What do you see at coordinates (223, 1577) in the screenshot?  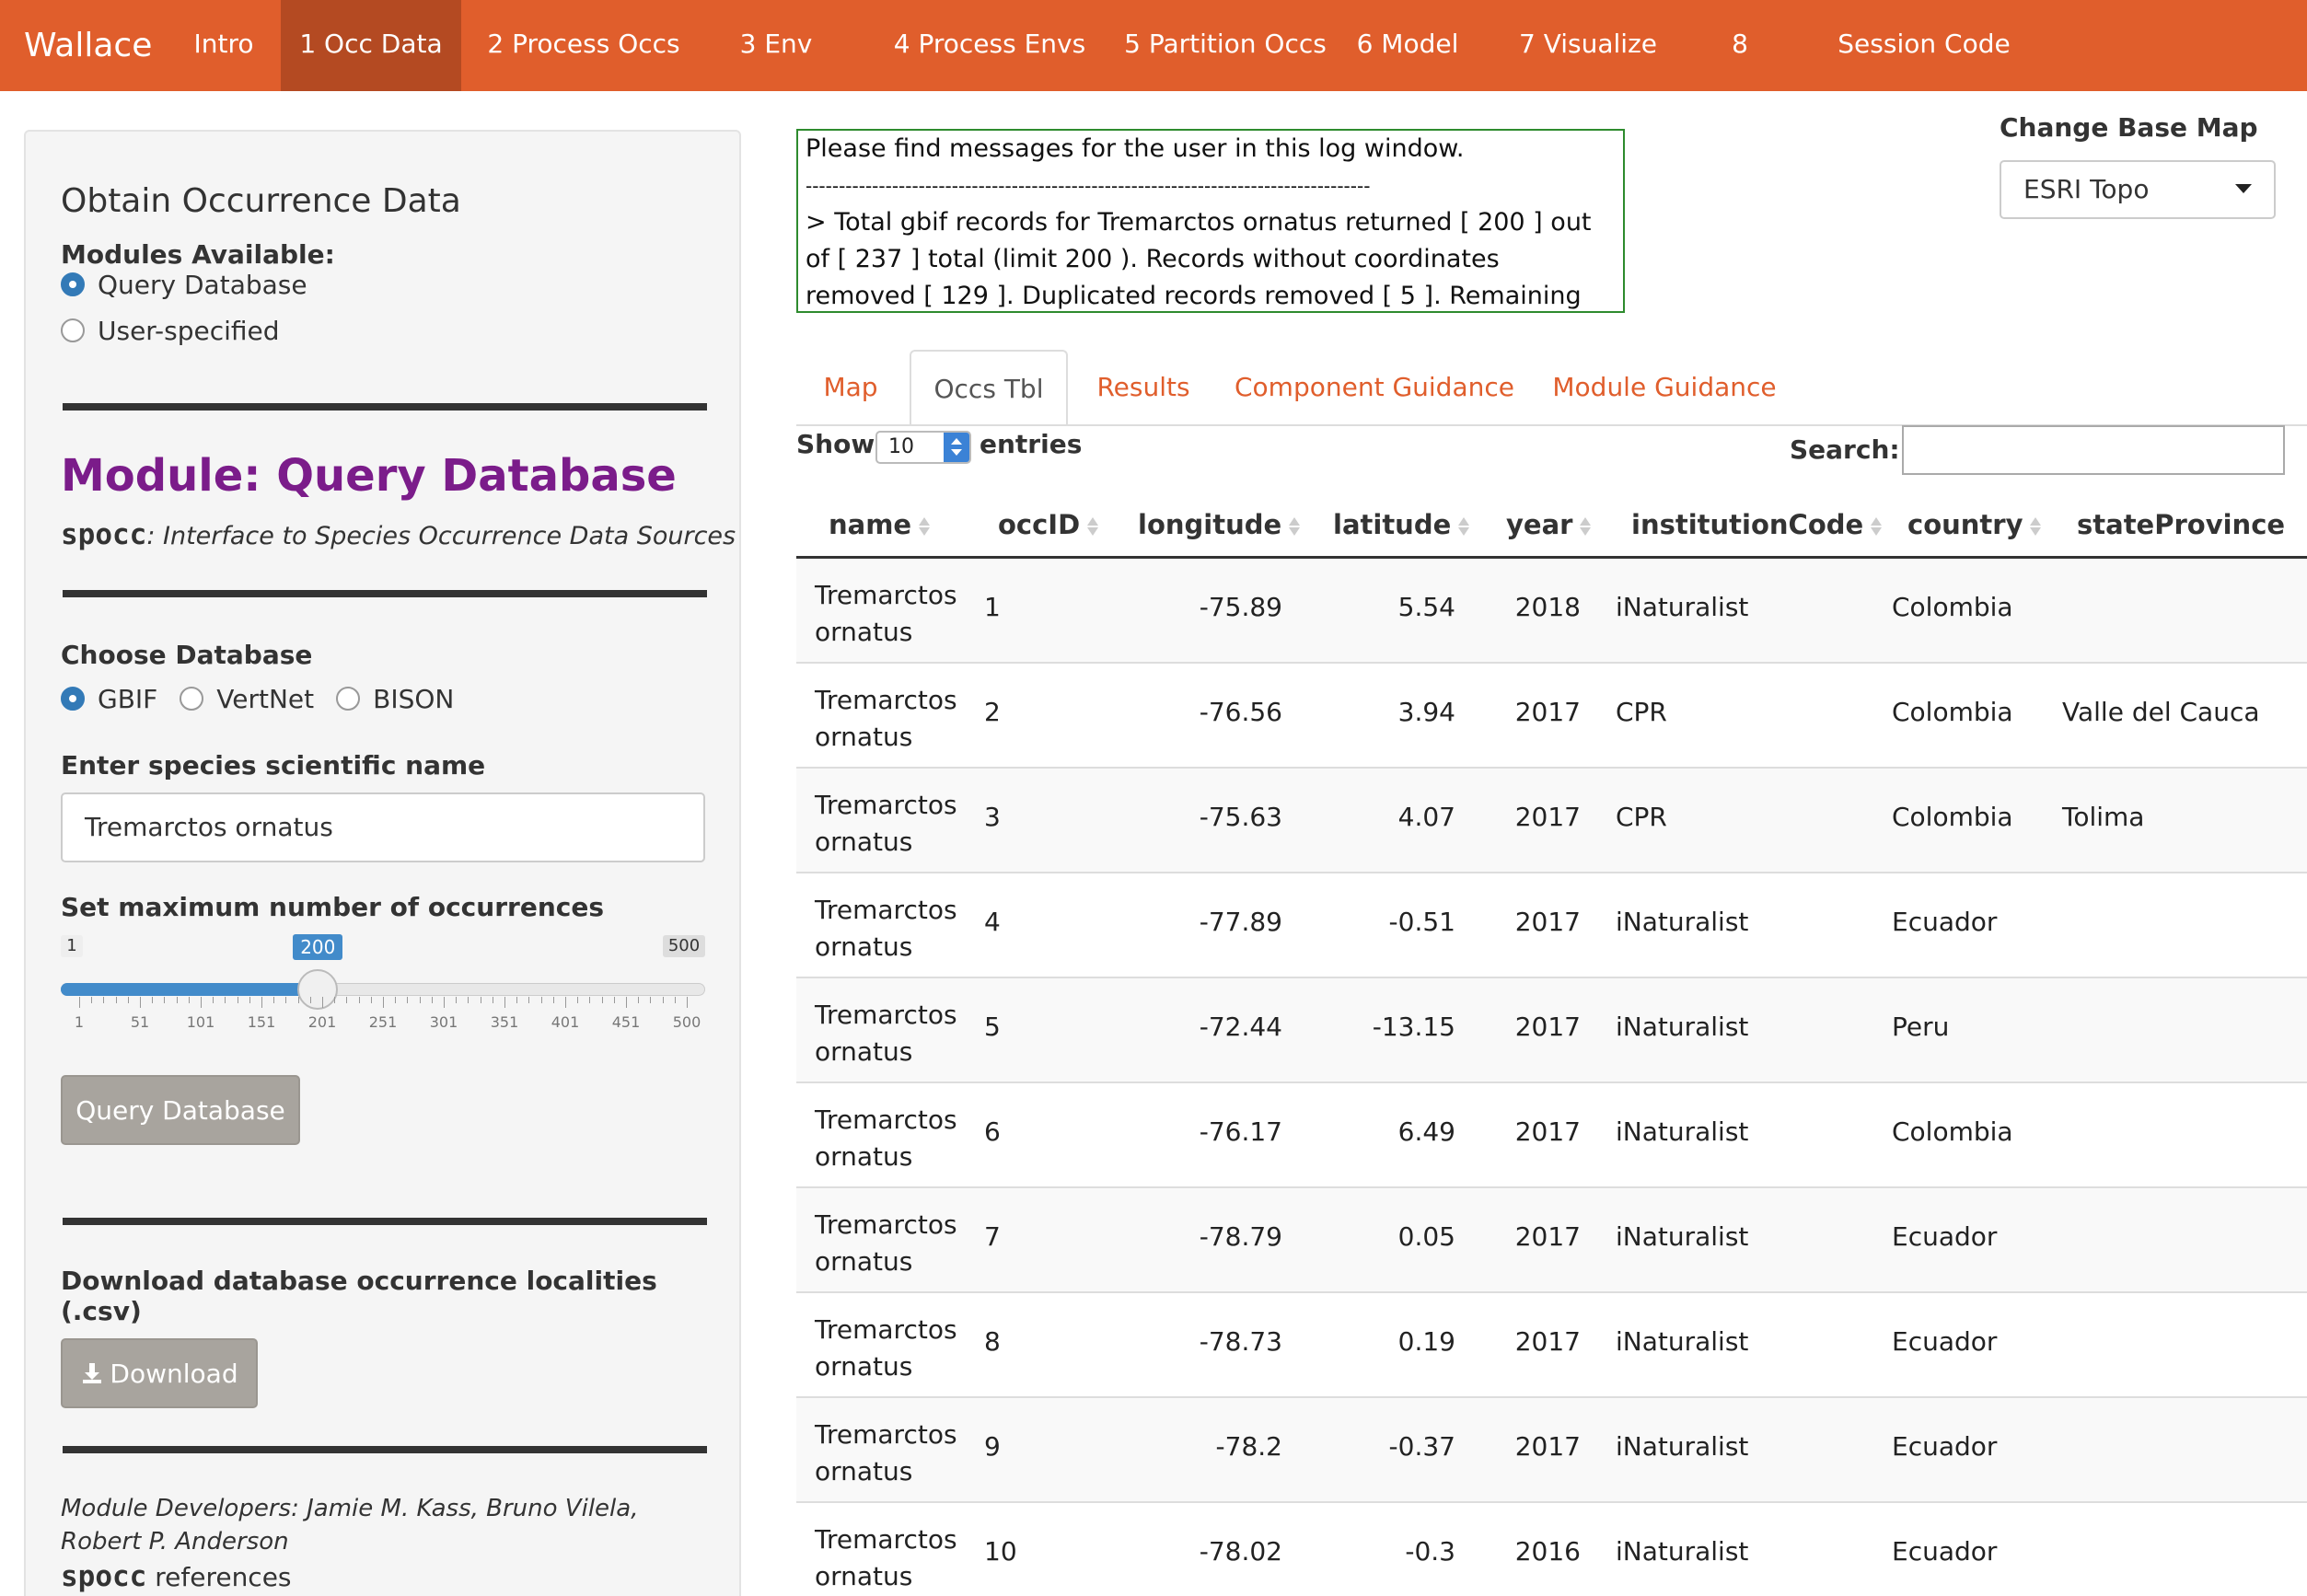 I see `references-link: references` at bounding box center [223, 1577].